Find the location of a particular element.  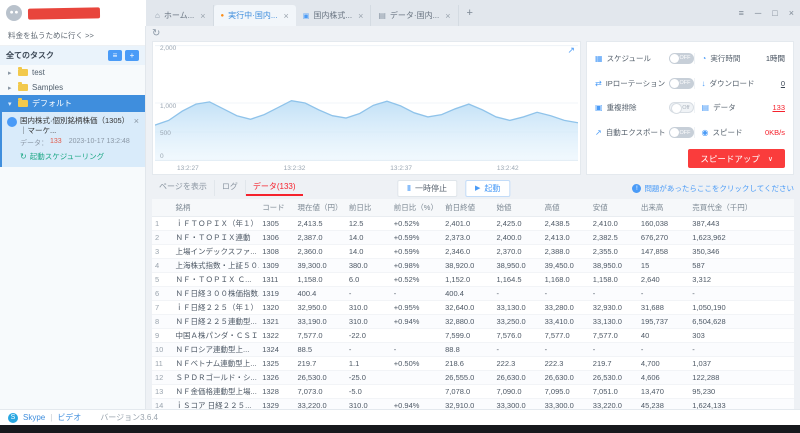

folder-デフォルト: ▾ デフォルト is located at coordinates (72, 103).